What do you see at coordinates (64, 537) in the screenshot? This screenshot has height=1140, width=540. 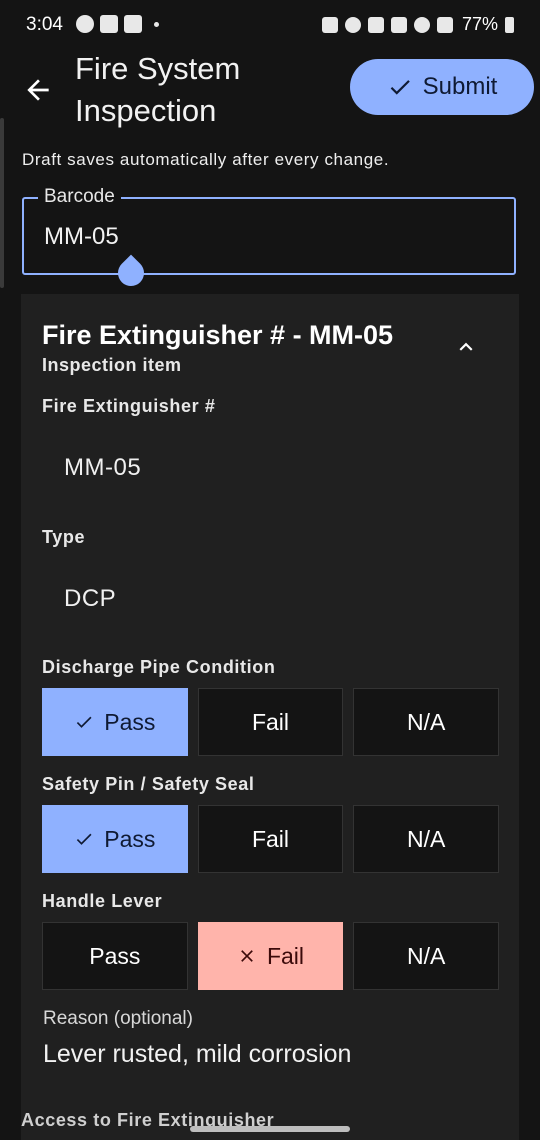 I see `type-label: Type` at bounding box center [64, 537].